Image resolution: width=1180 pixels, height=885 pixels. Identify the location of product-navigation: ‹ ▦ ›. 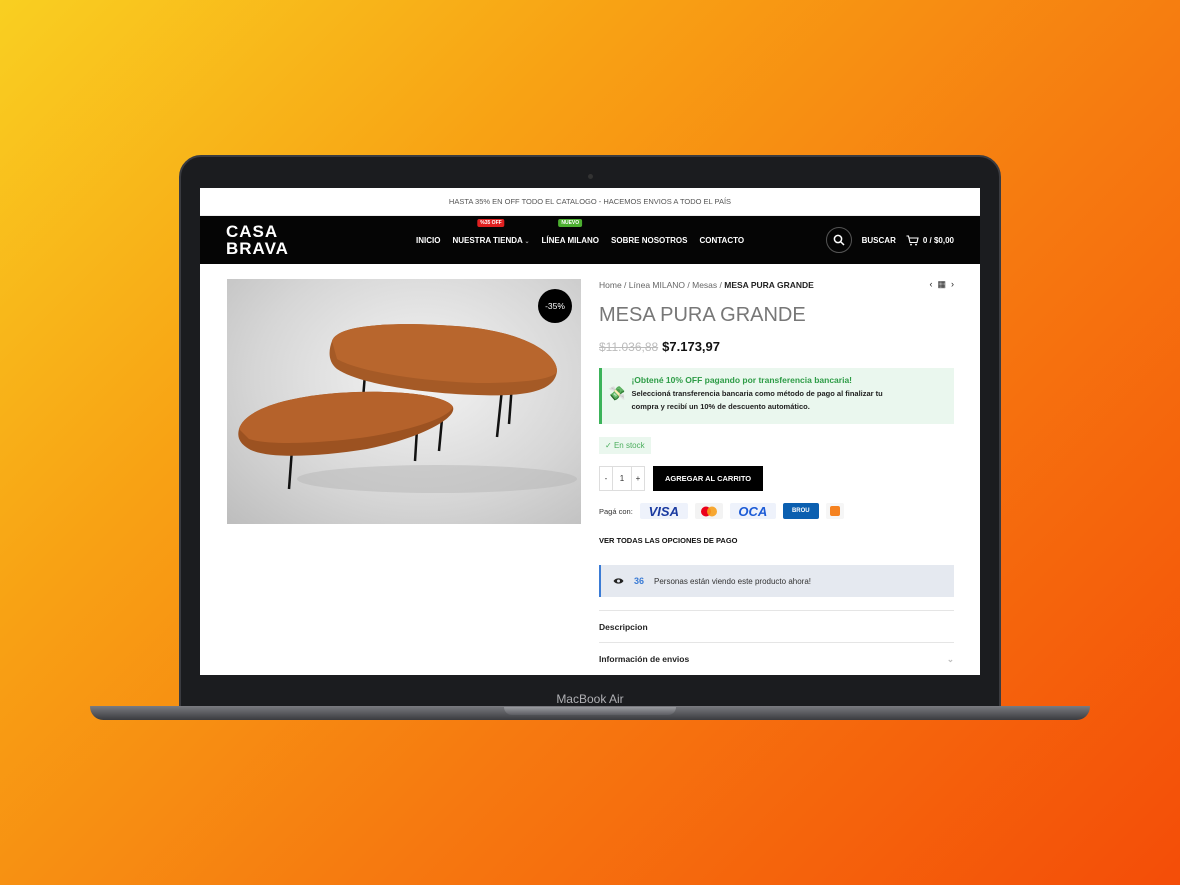
(941, 284).